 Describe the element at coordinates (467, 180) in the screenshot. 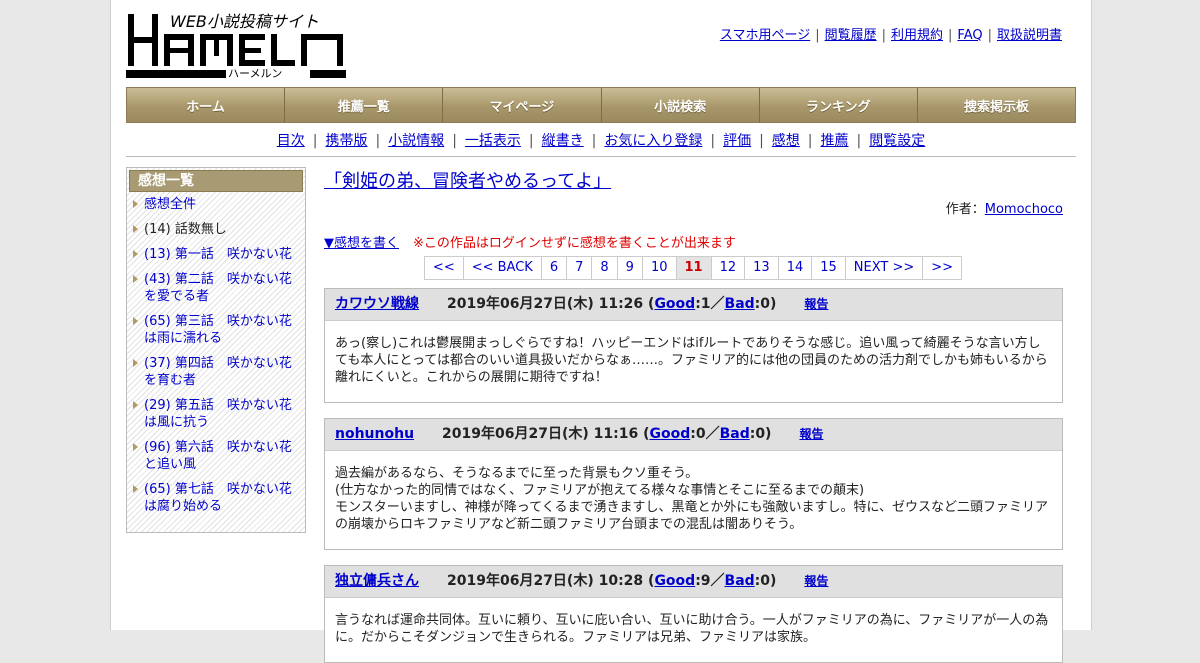

I see `novel-title: 「剣姫の弟、冒険者やめるってよ」` at that location.